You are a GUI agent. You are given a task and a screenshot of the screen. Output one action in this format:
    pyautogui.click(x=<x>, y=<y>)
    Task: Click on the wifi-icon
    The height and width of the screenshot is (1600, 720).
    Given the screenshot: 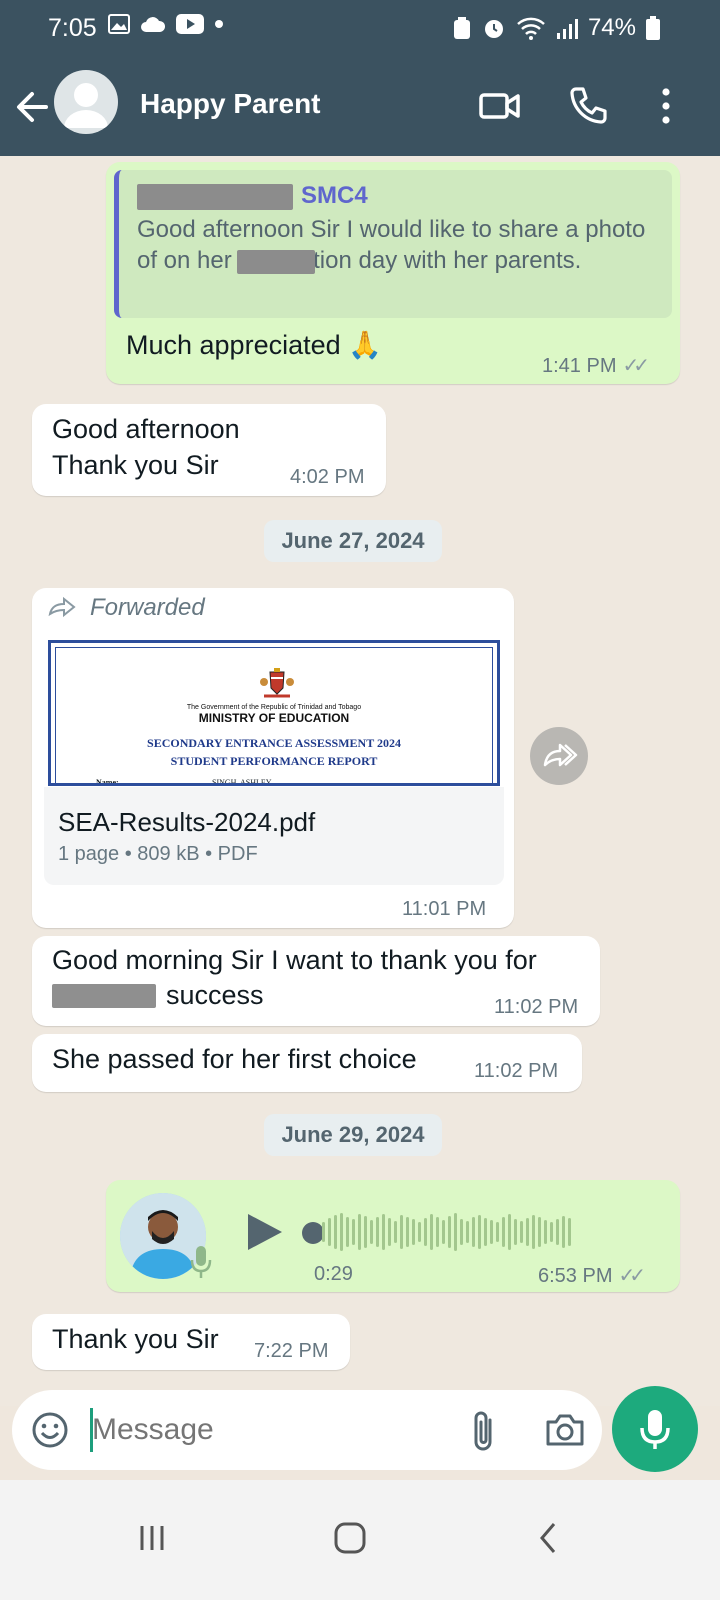 What is the action you would take?
    pyautogui.click(x=531, y=28)
    